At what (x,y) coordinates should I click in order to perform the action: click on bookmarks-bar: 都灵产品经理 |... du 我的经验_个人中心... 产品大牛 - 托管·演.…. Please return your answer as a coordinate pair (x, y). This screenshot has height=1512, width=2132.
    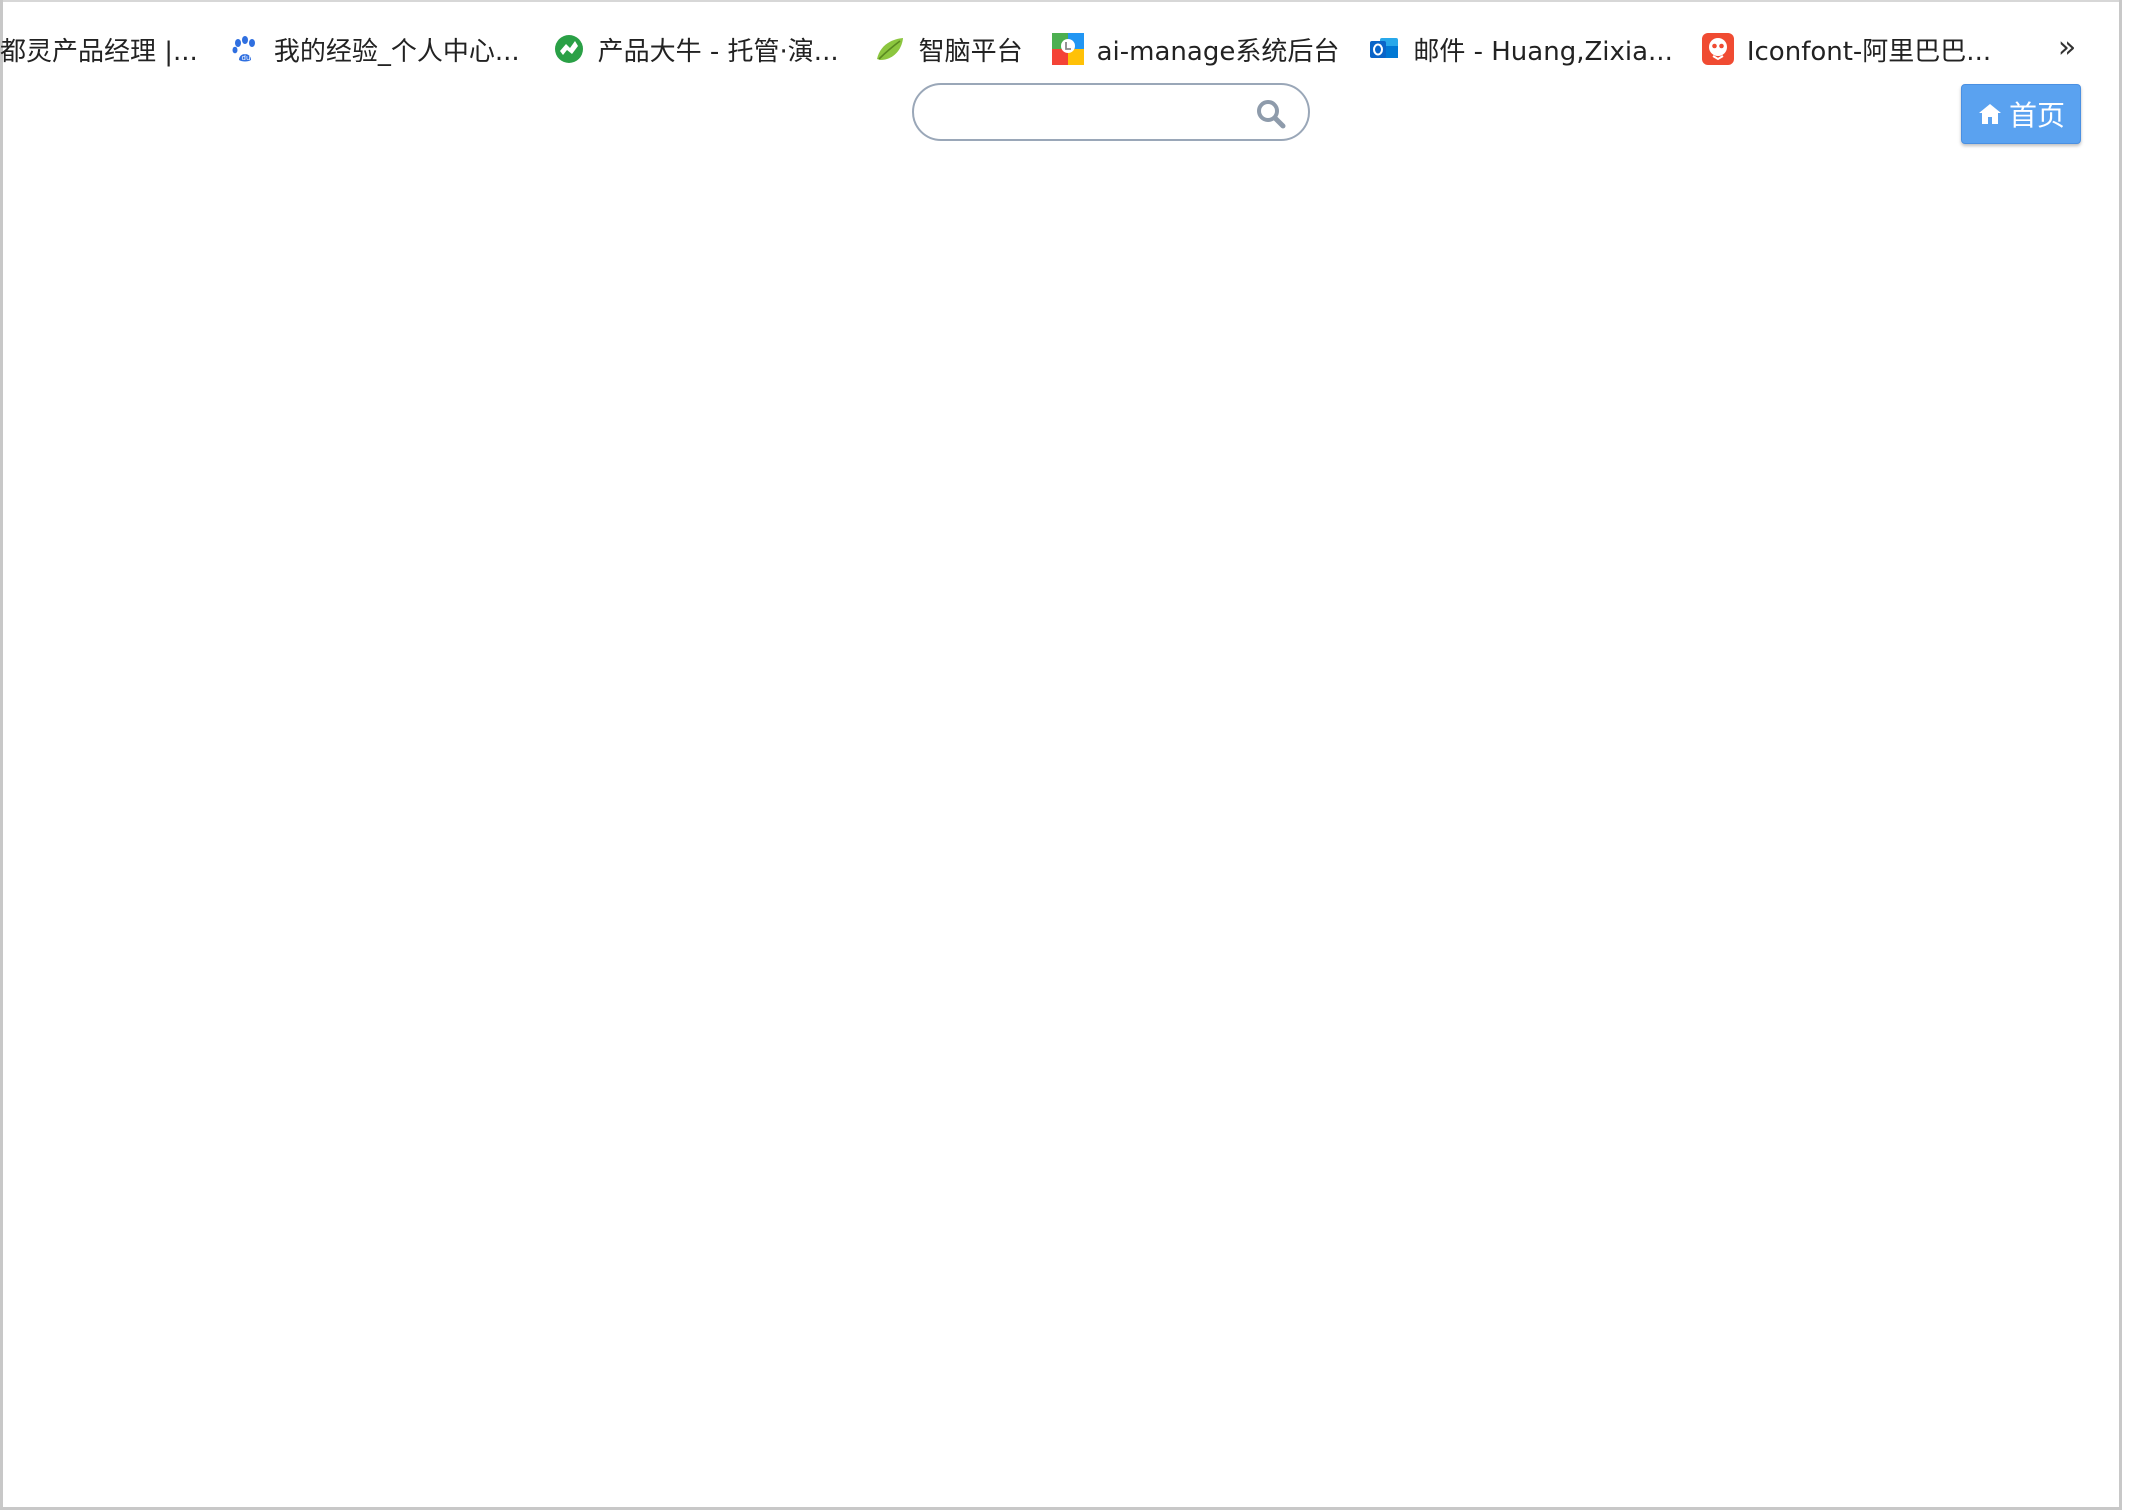
    Looking at the image, I should click on (1050, 49).